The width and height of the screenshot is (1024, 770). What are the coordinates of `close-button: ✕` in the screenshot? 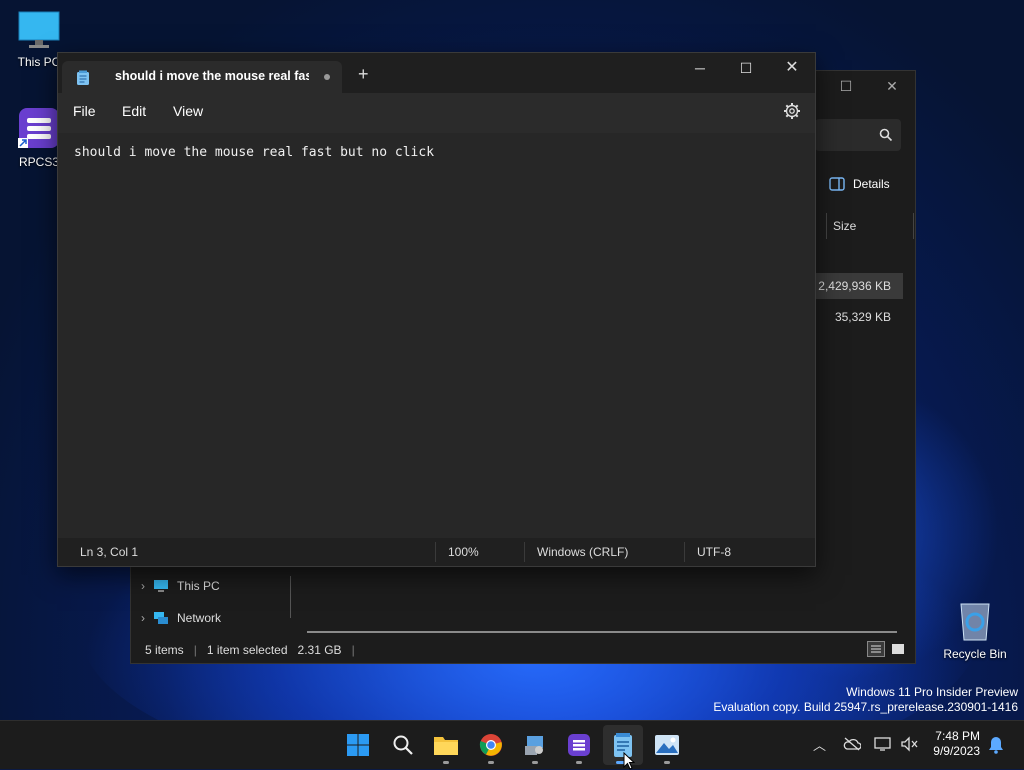 It's located at (792, 69).